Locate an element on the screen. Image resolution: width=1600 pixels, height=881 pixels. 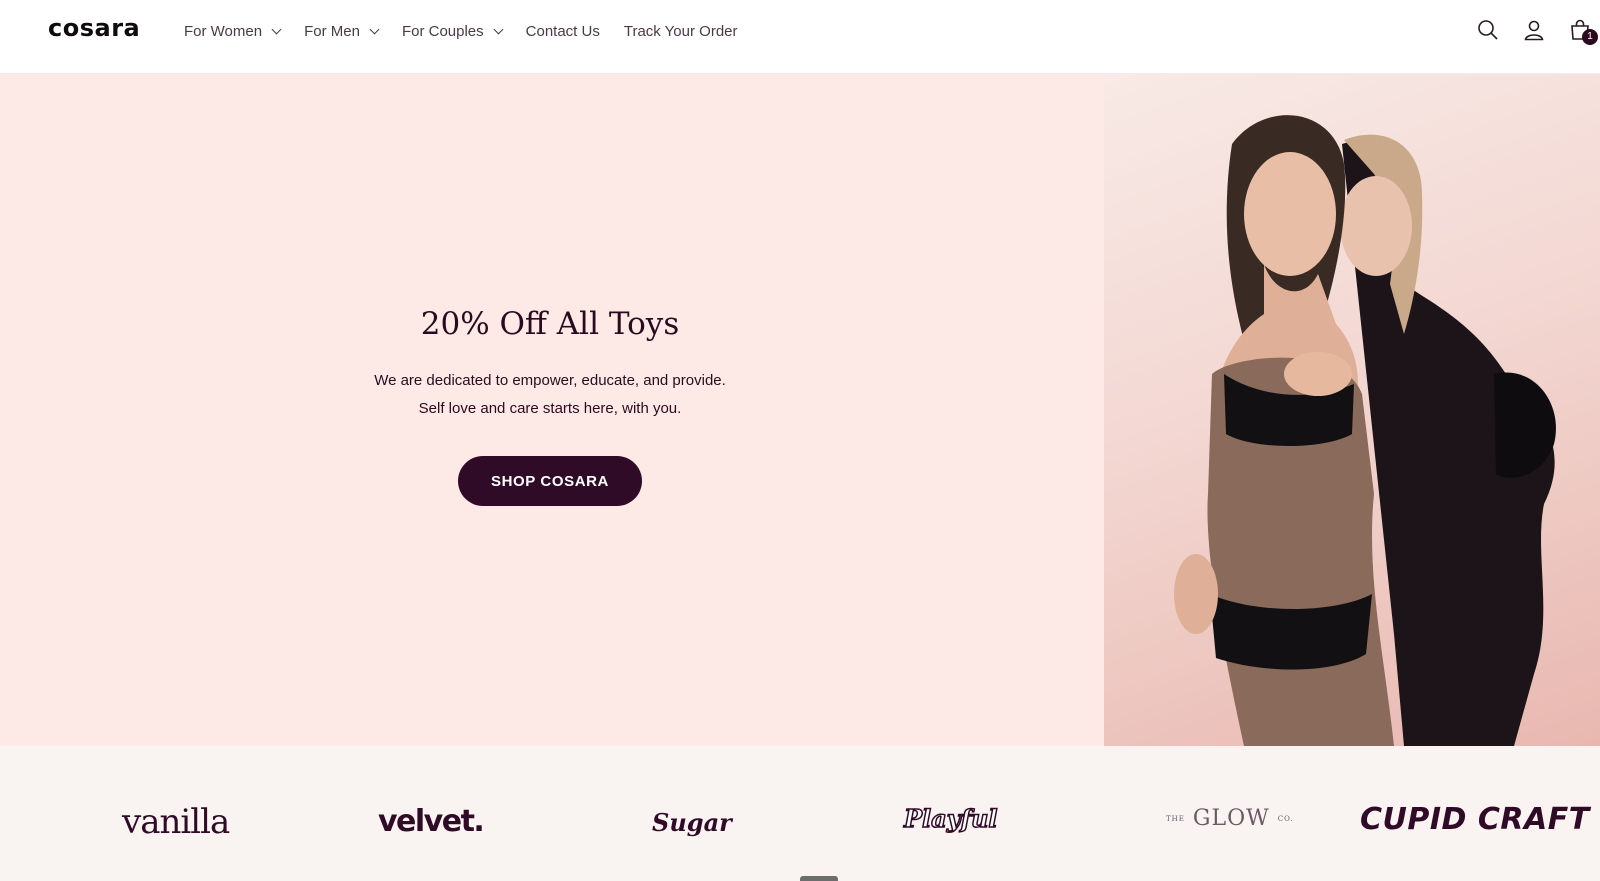
cart-count-badge: 1 is located at coordinates (1590, 37).